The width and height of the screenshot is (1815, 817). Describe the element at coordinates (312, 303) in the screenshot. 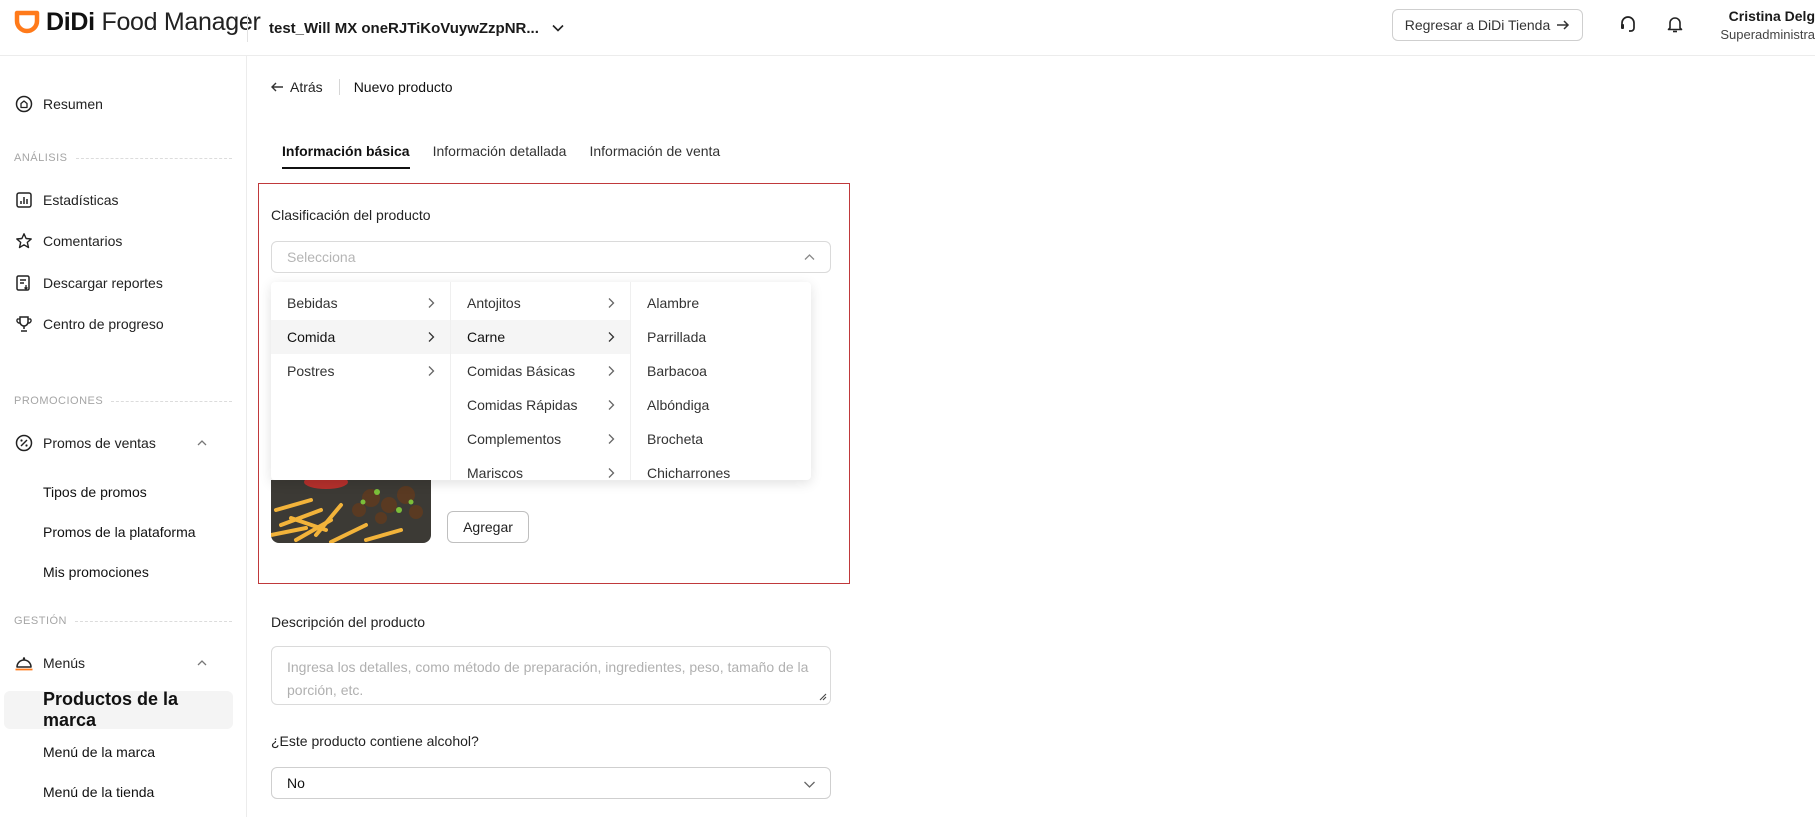

I see `option-label: Bebidas` at that location.